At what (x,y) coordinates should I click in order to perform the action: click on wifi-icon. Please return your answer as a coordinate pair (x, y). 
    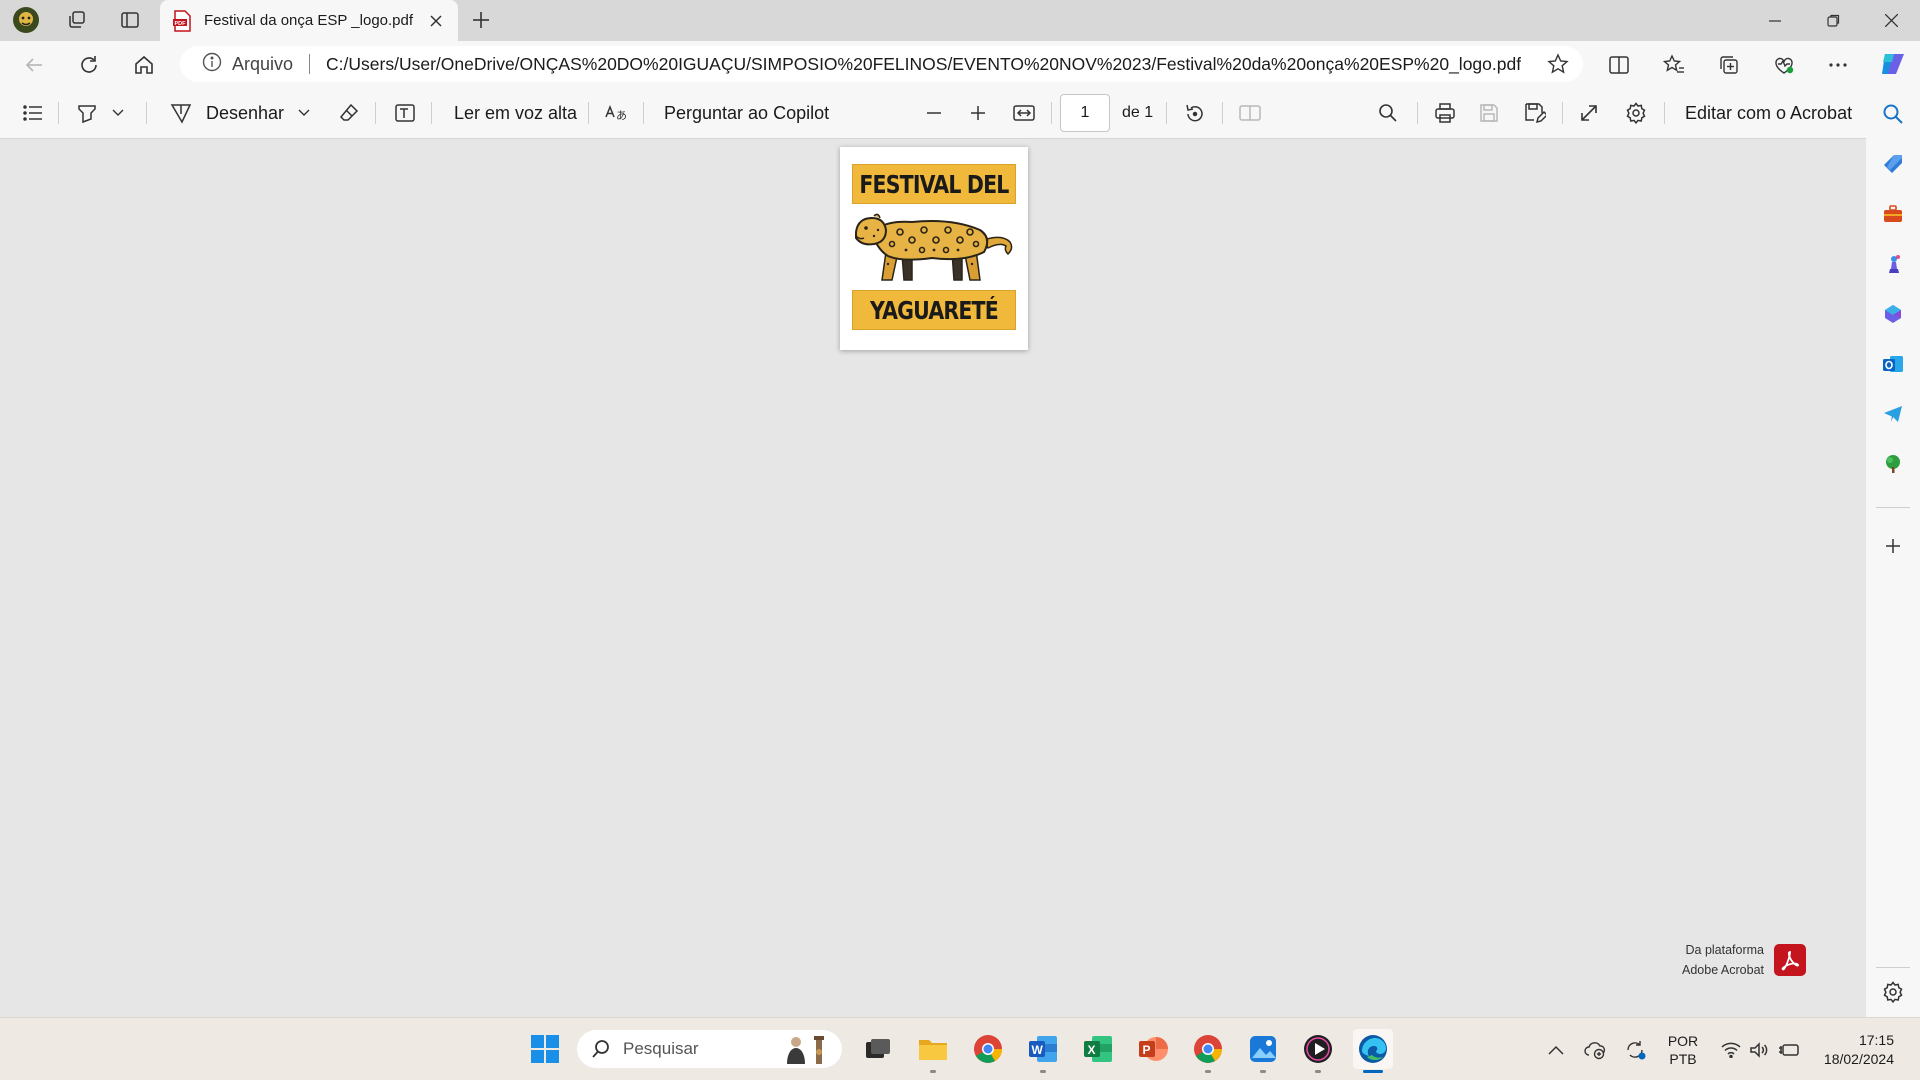
    Looking at the image, I should click on (1731, 1049).